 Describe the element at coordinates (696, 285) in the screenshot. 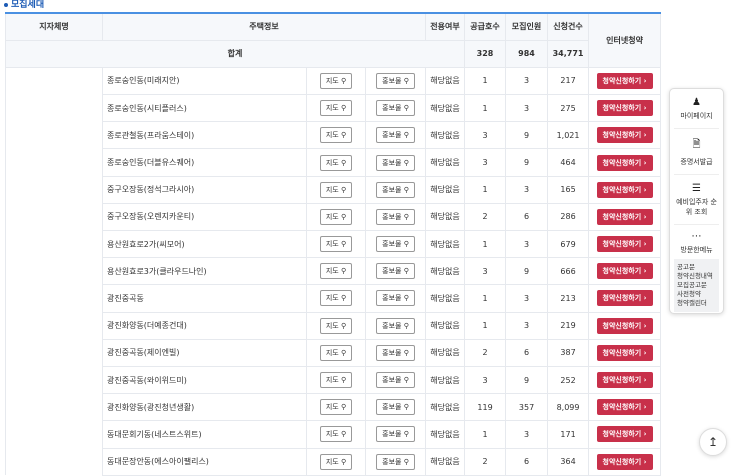

I see `recent-item: 모집공고문` at that location.